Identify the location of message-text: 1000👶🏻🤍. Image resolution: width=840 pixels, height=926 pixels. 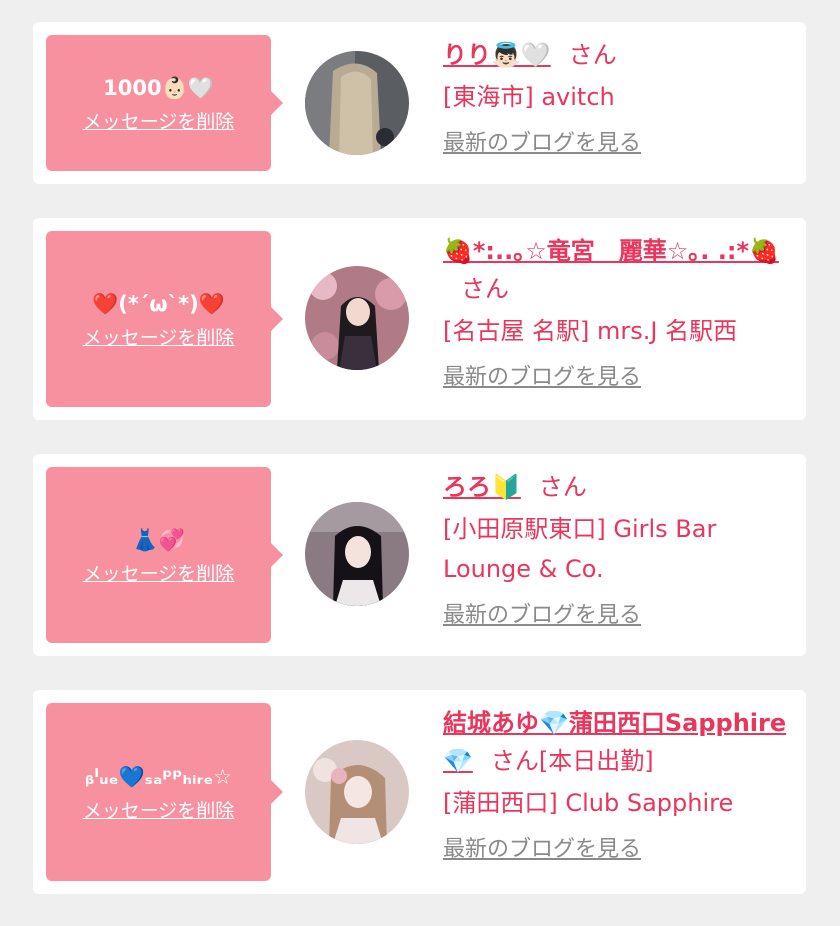
(158, 87).